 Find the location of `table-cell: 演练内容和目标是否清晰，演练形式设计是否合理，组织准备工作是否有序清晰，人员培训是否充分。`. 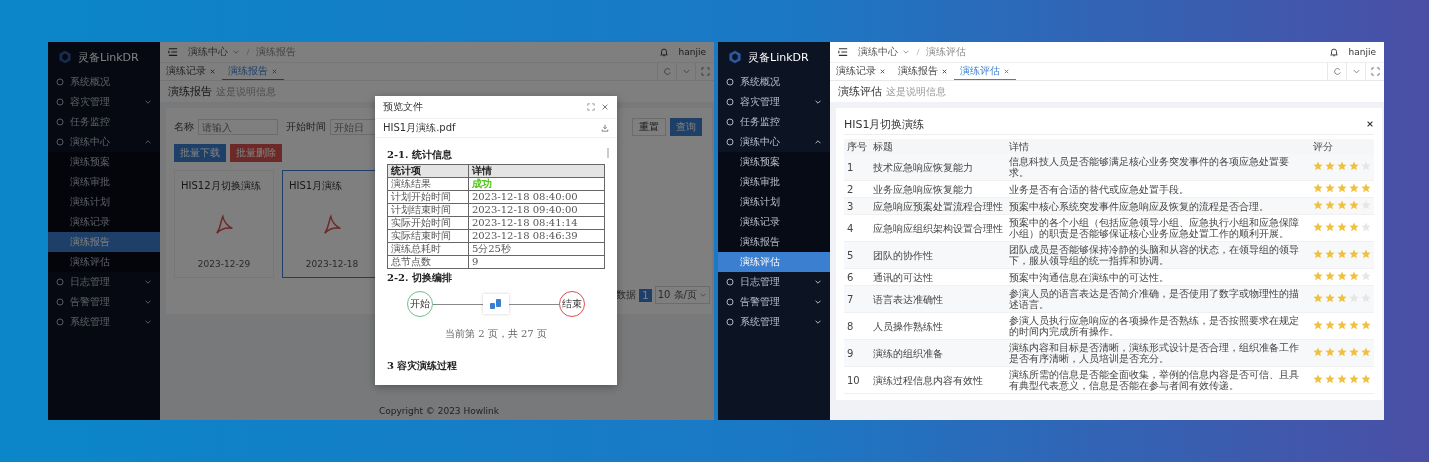

table-cell: 演练内容和目标是否清晰，演练形式设计是否合理，组织准备工作是否有序清晰，人员培训是否充分。 is located at coordinates (1158, 353).